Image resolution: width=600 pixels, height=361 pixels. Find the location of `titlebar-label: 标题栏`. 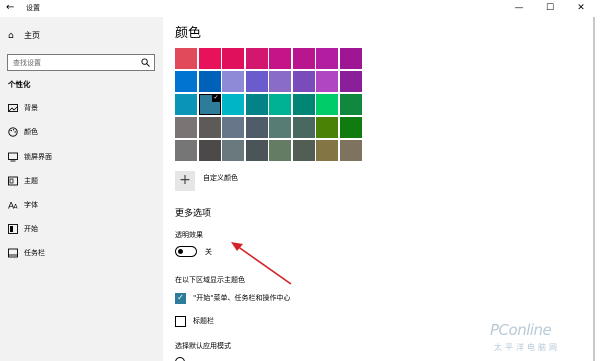

titlebar-label: 标题栏 is located at coordinates (203, 321).